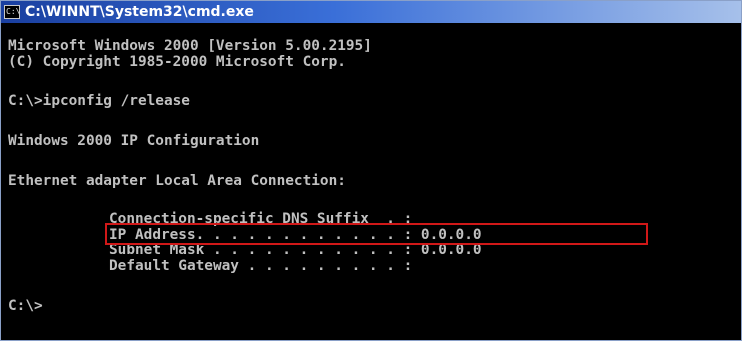  I want to click on ip-address-highlight-box, so click(376, 234).